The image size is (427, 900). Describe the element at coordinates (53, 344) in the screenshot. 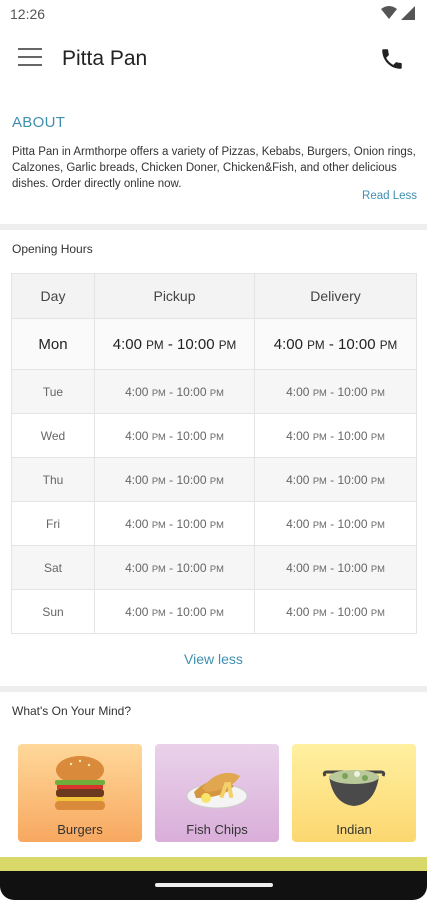

I see `day-cell: Mon` at that location.